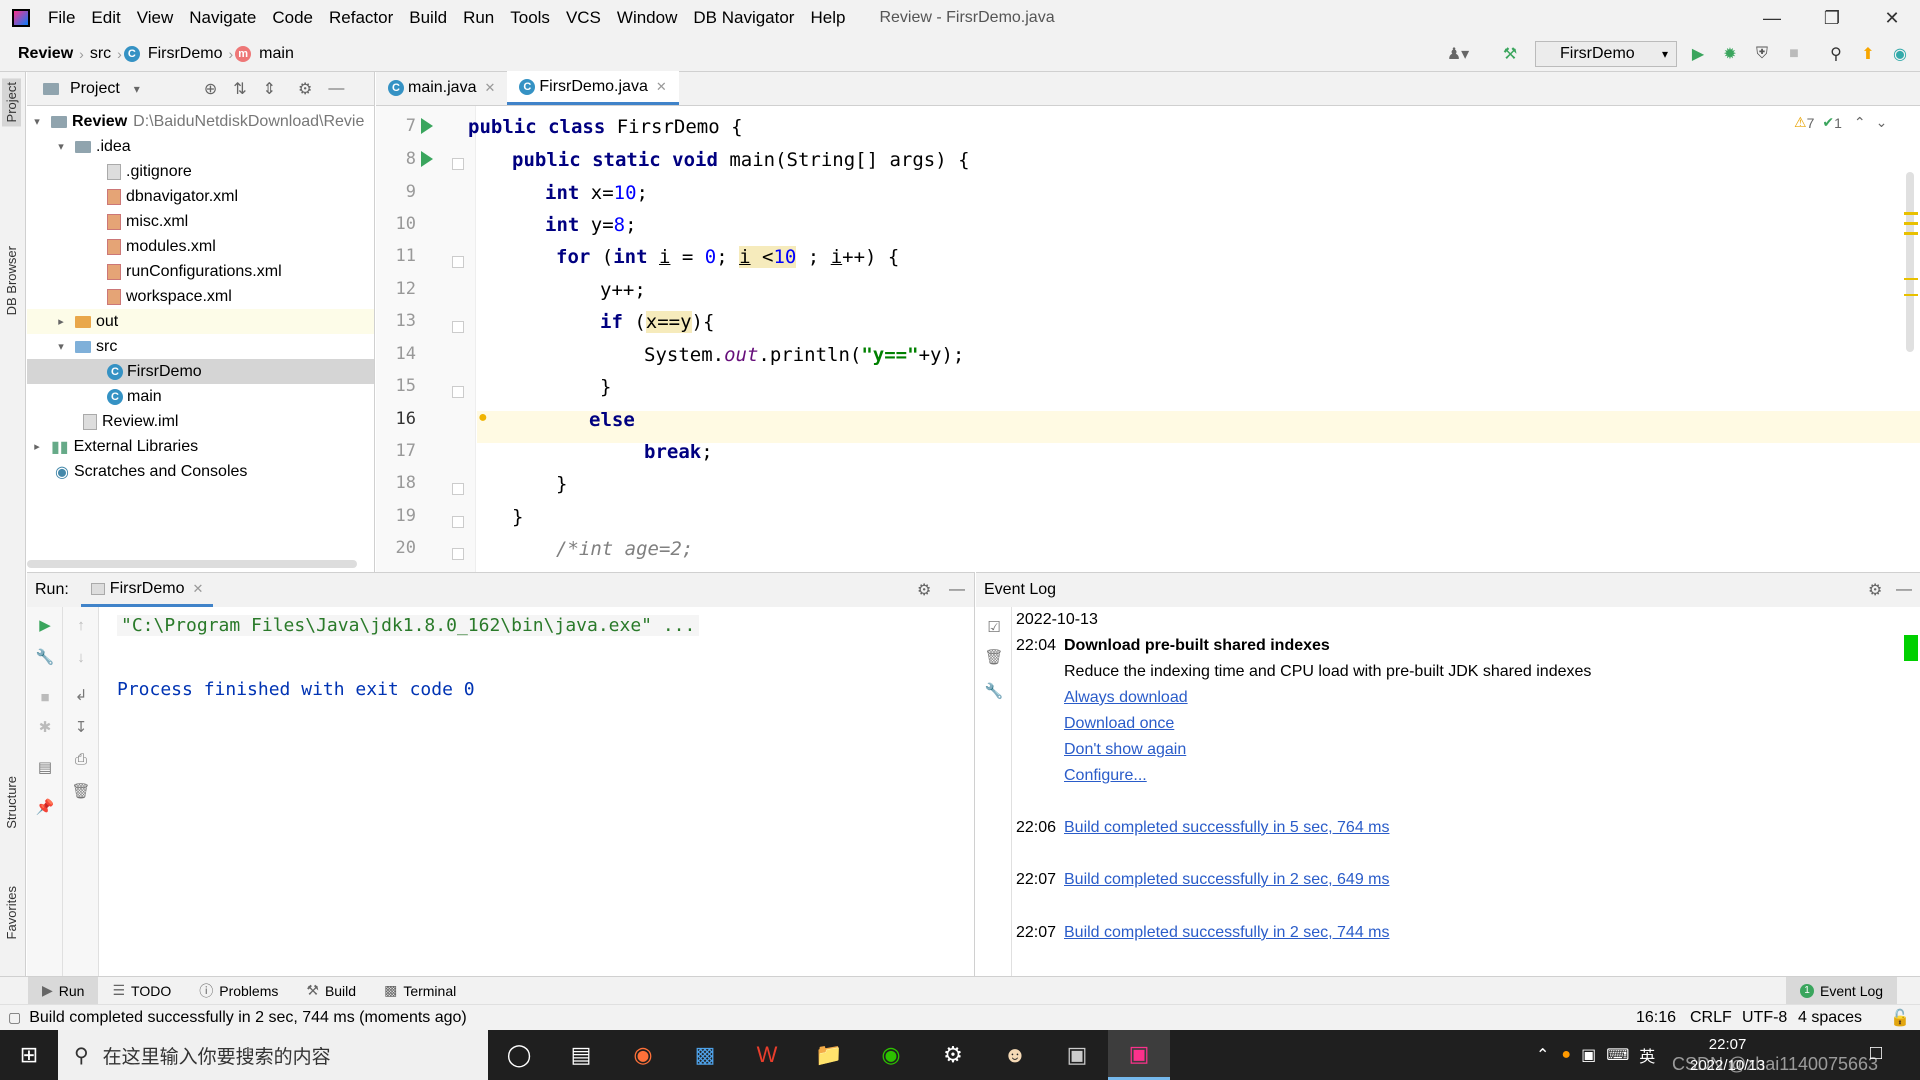 The height and width of the screenshot is (1080, 1920). I want to click on chevron-down-icon: ⌄, so click(1882, 122).